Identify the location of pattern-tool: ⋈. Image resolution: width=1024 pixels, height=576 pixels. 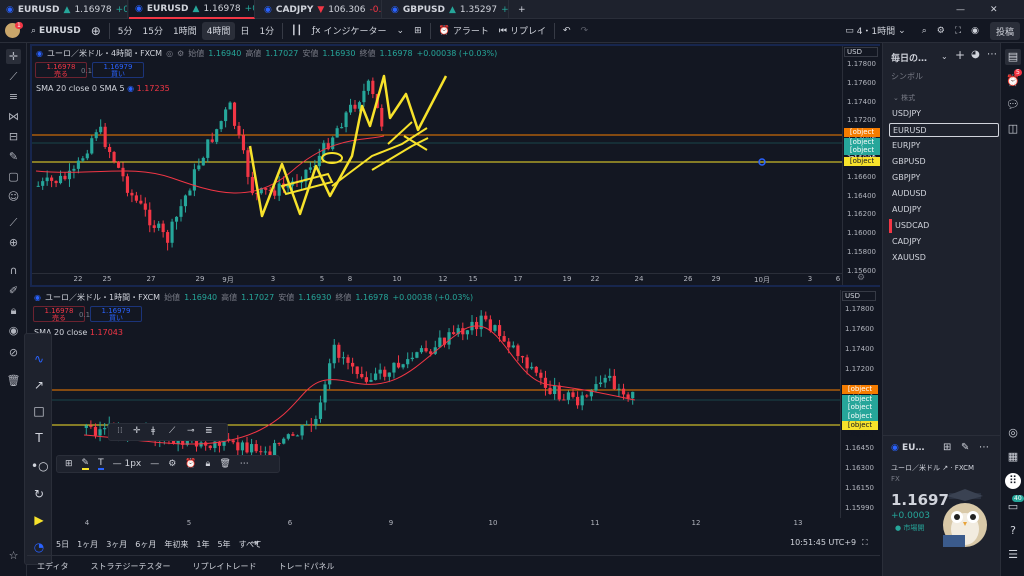
(13, 116).